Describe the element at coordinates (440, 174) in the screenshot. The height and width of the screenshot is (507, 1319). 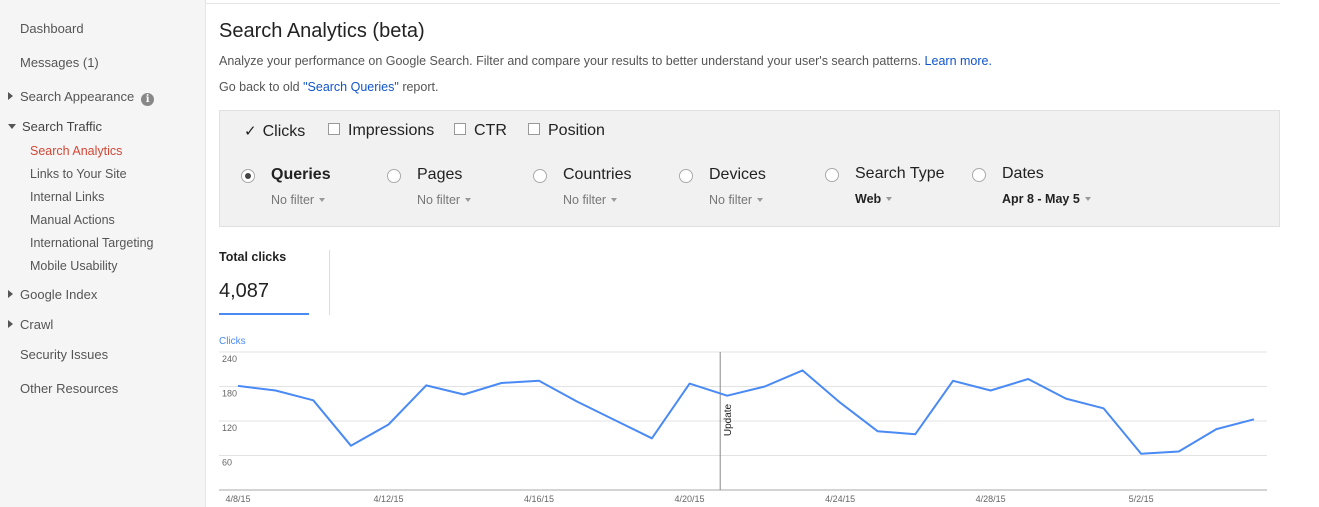
I see `dimension-label: Pages` at that location.